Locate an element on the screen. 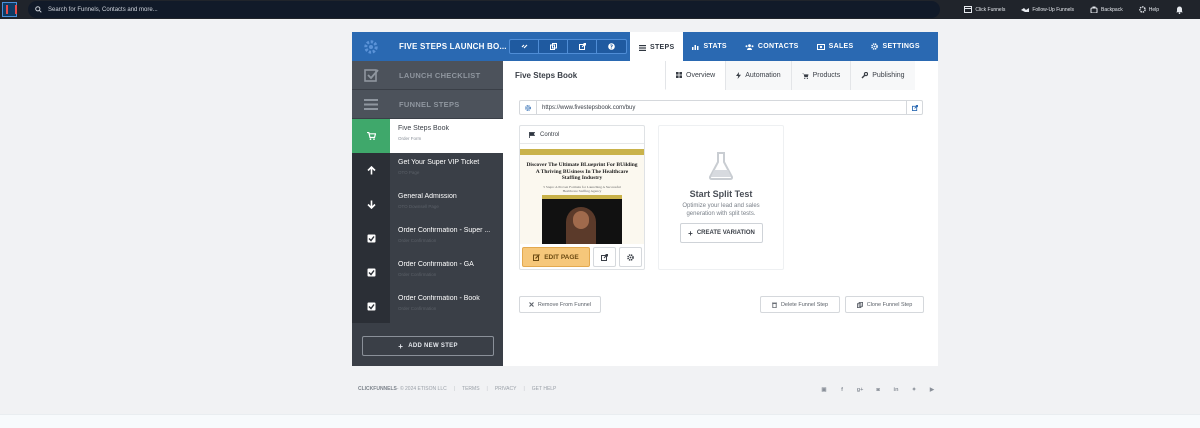  tab-overview: Overview is located at coordinates (695, 75).